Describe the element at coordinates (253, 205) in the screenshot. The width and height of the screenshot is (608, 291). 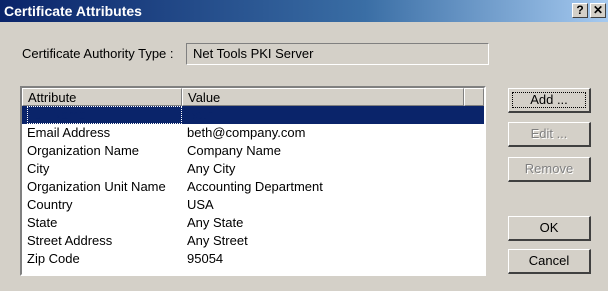
I see `list-row: Country USA` at that location.